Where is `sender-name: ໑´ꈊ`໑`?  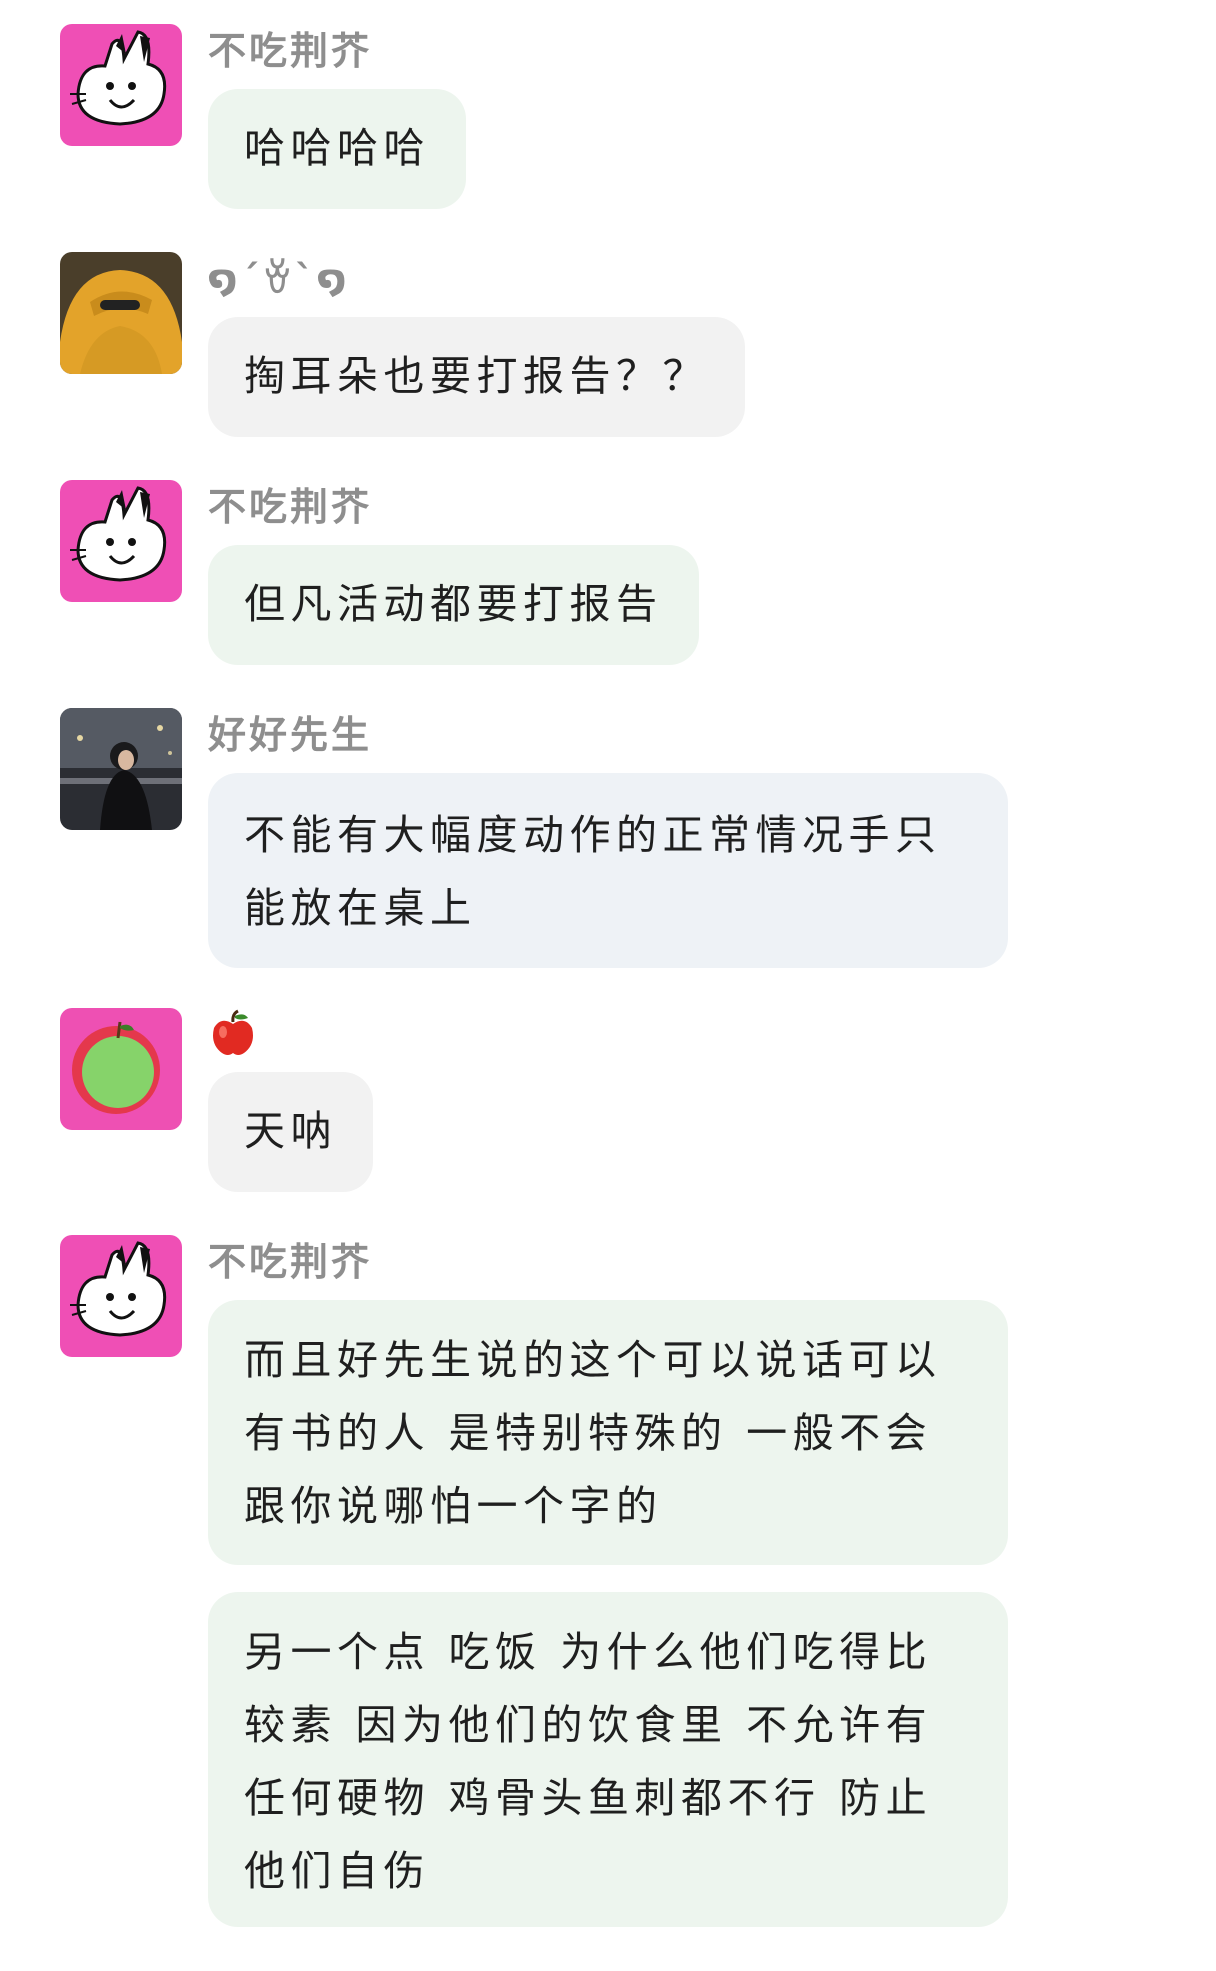 sender-name: ໑´ꈊ`໑ is located at coordinates (279, 279).